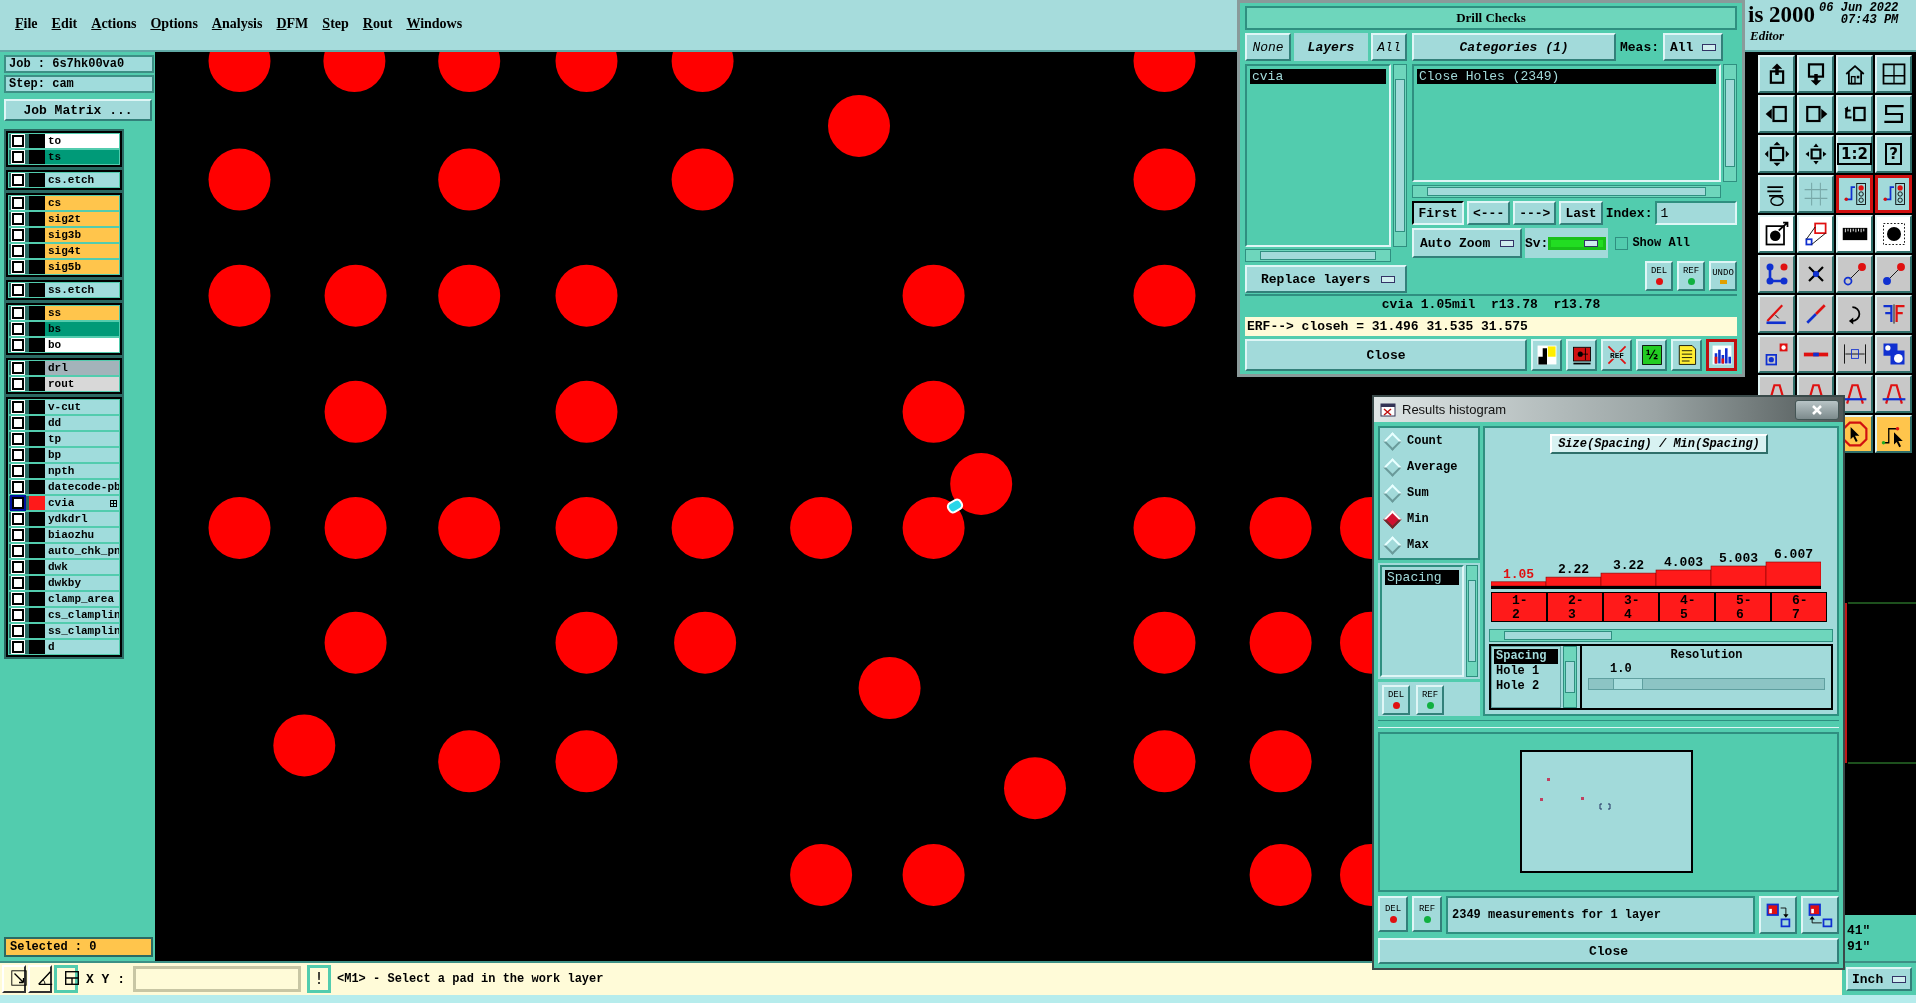  Describe the element at coordinates (1389, 47) in the screenshot. I see `all-button: All` at that location.